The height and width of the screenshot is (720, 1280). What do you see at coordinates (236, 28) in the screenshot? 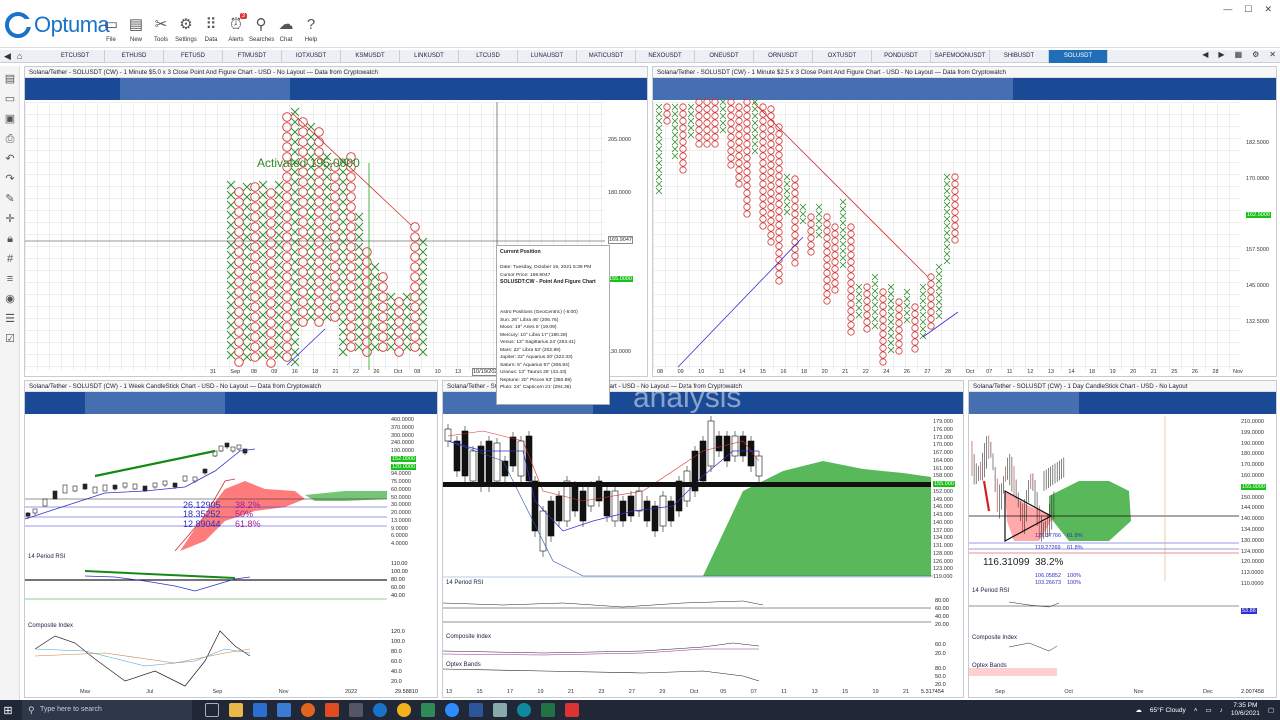
I see `toolbar-alerts-button: ⏰︎ Alerts 3` at bounding box center [236, 28].